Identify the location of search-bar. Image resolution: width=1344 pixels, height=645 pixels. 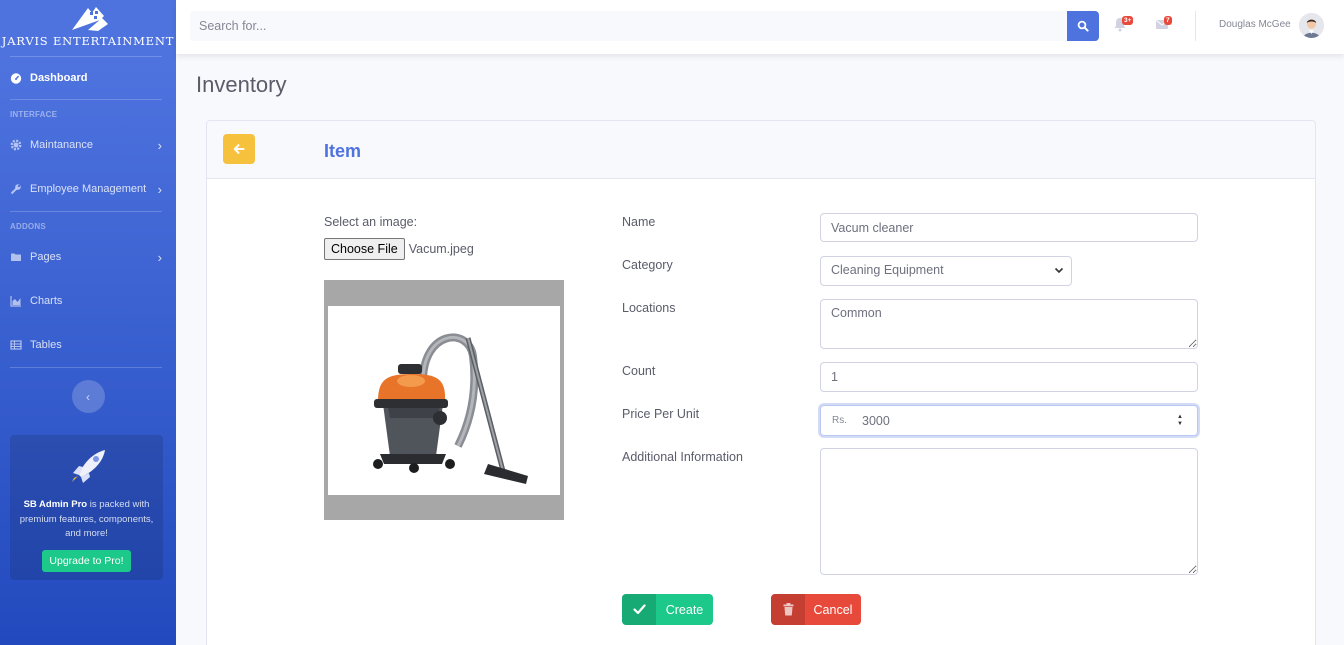
(644, 26).